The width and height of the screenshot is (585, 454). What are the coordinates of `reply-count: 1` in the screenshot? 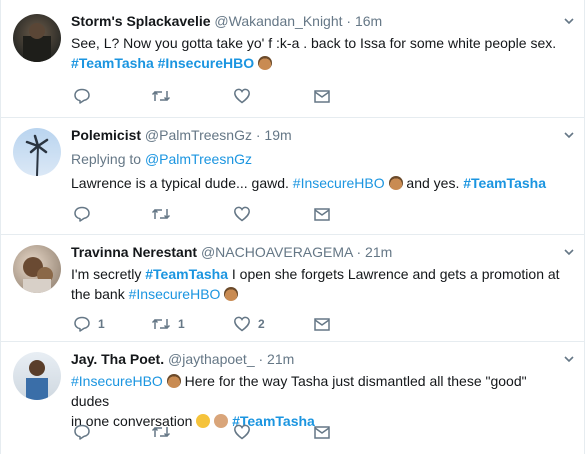 It's located at (101, 324).